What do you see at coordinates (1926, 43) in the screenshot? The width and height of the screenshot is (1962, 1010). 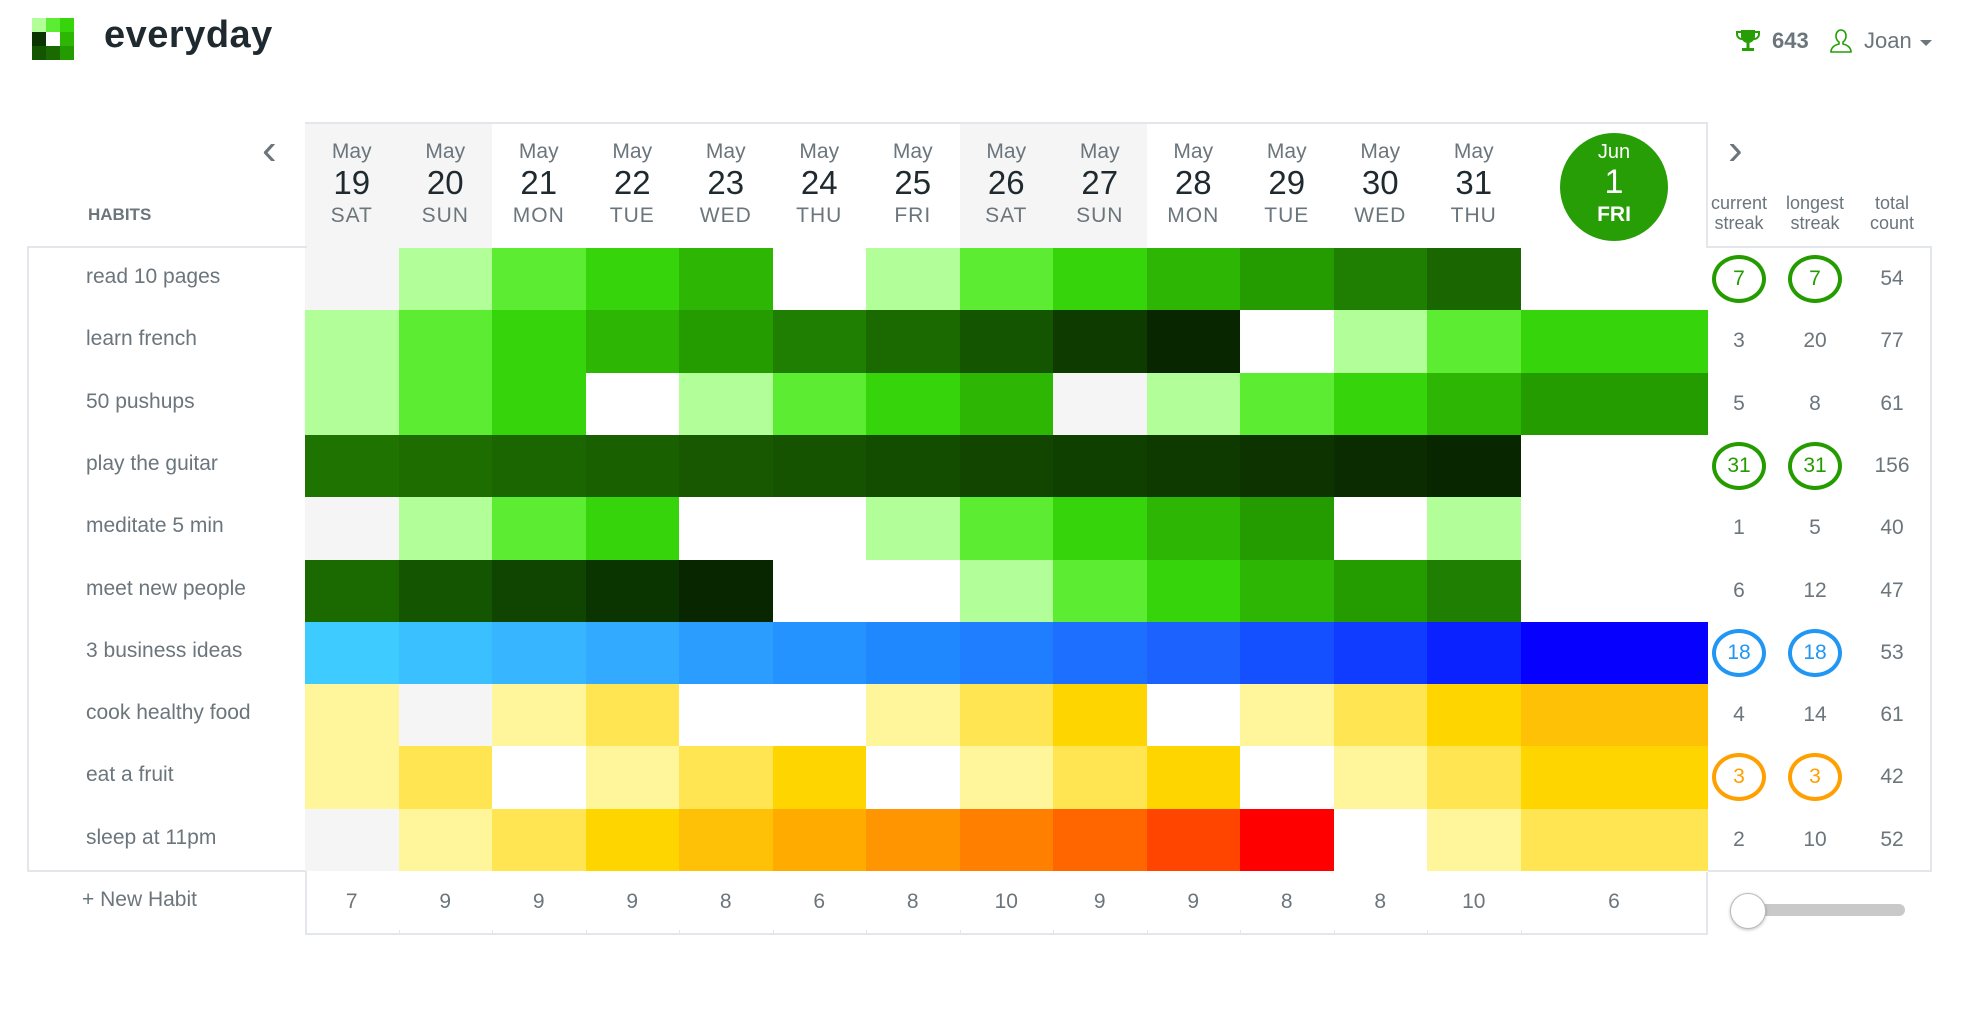 I see `chevron-down-icon` at bounding box center [1926, 43].